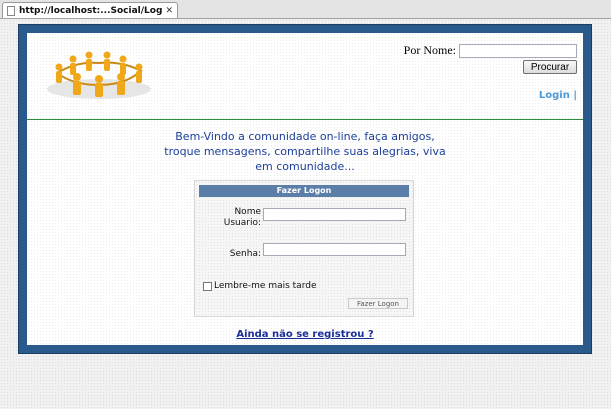 The image size is (611, 409). What do you see at coordinates (242, 217) in the screenshot?
I see `username-label: Nome Usuario:` at bounding box center [242, 217].